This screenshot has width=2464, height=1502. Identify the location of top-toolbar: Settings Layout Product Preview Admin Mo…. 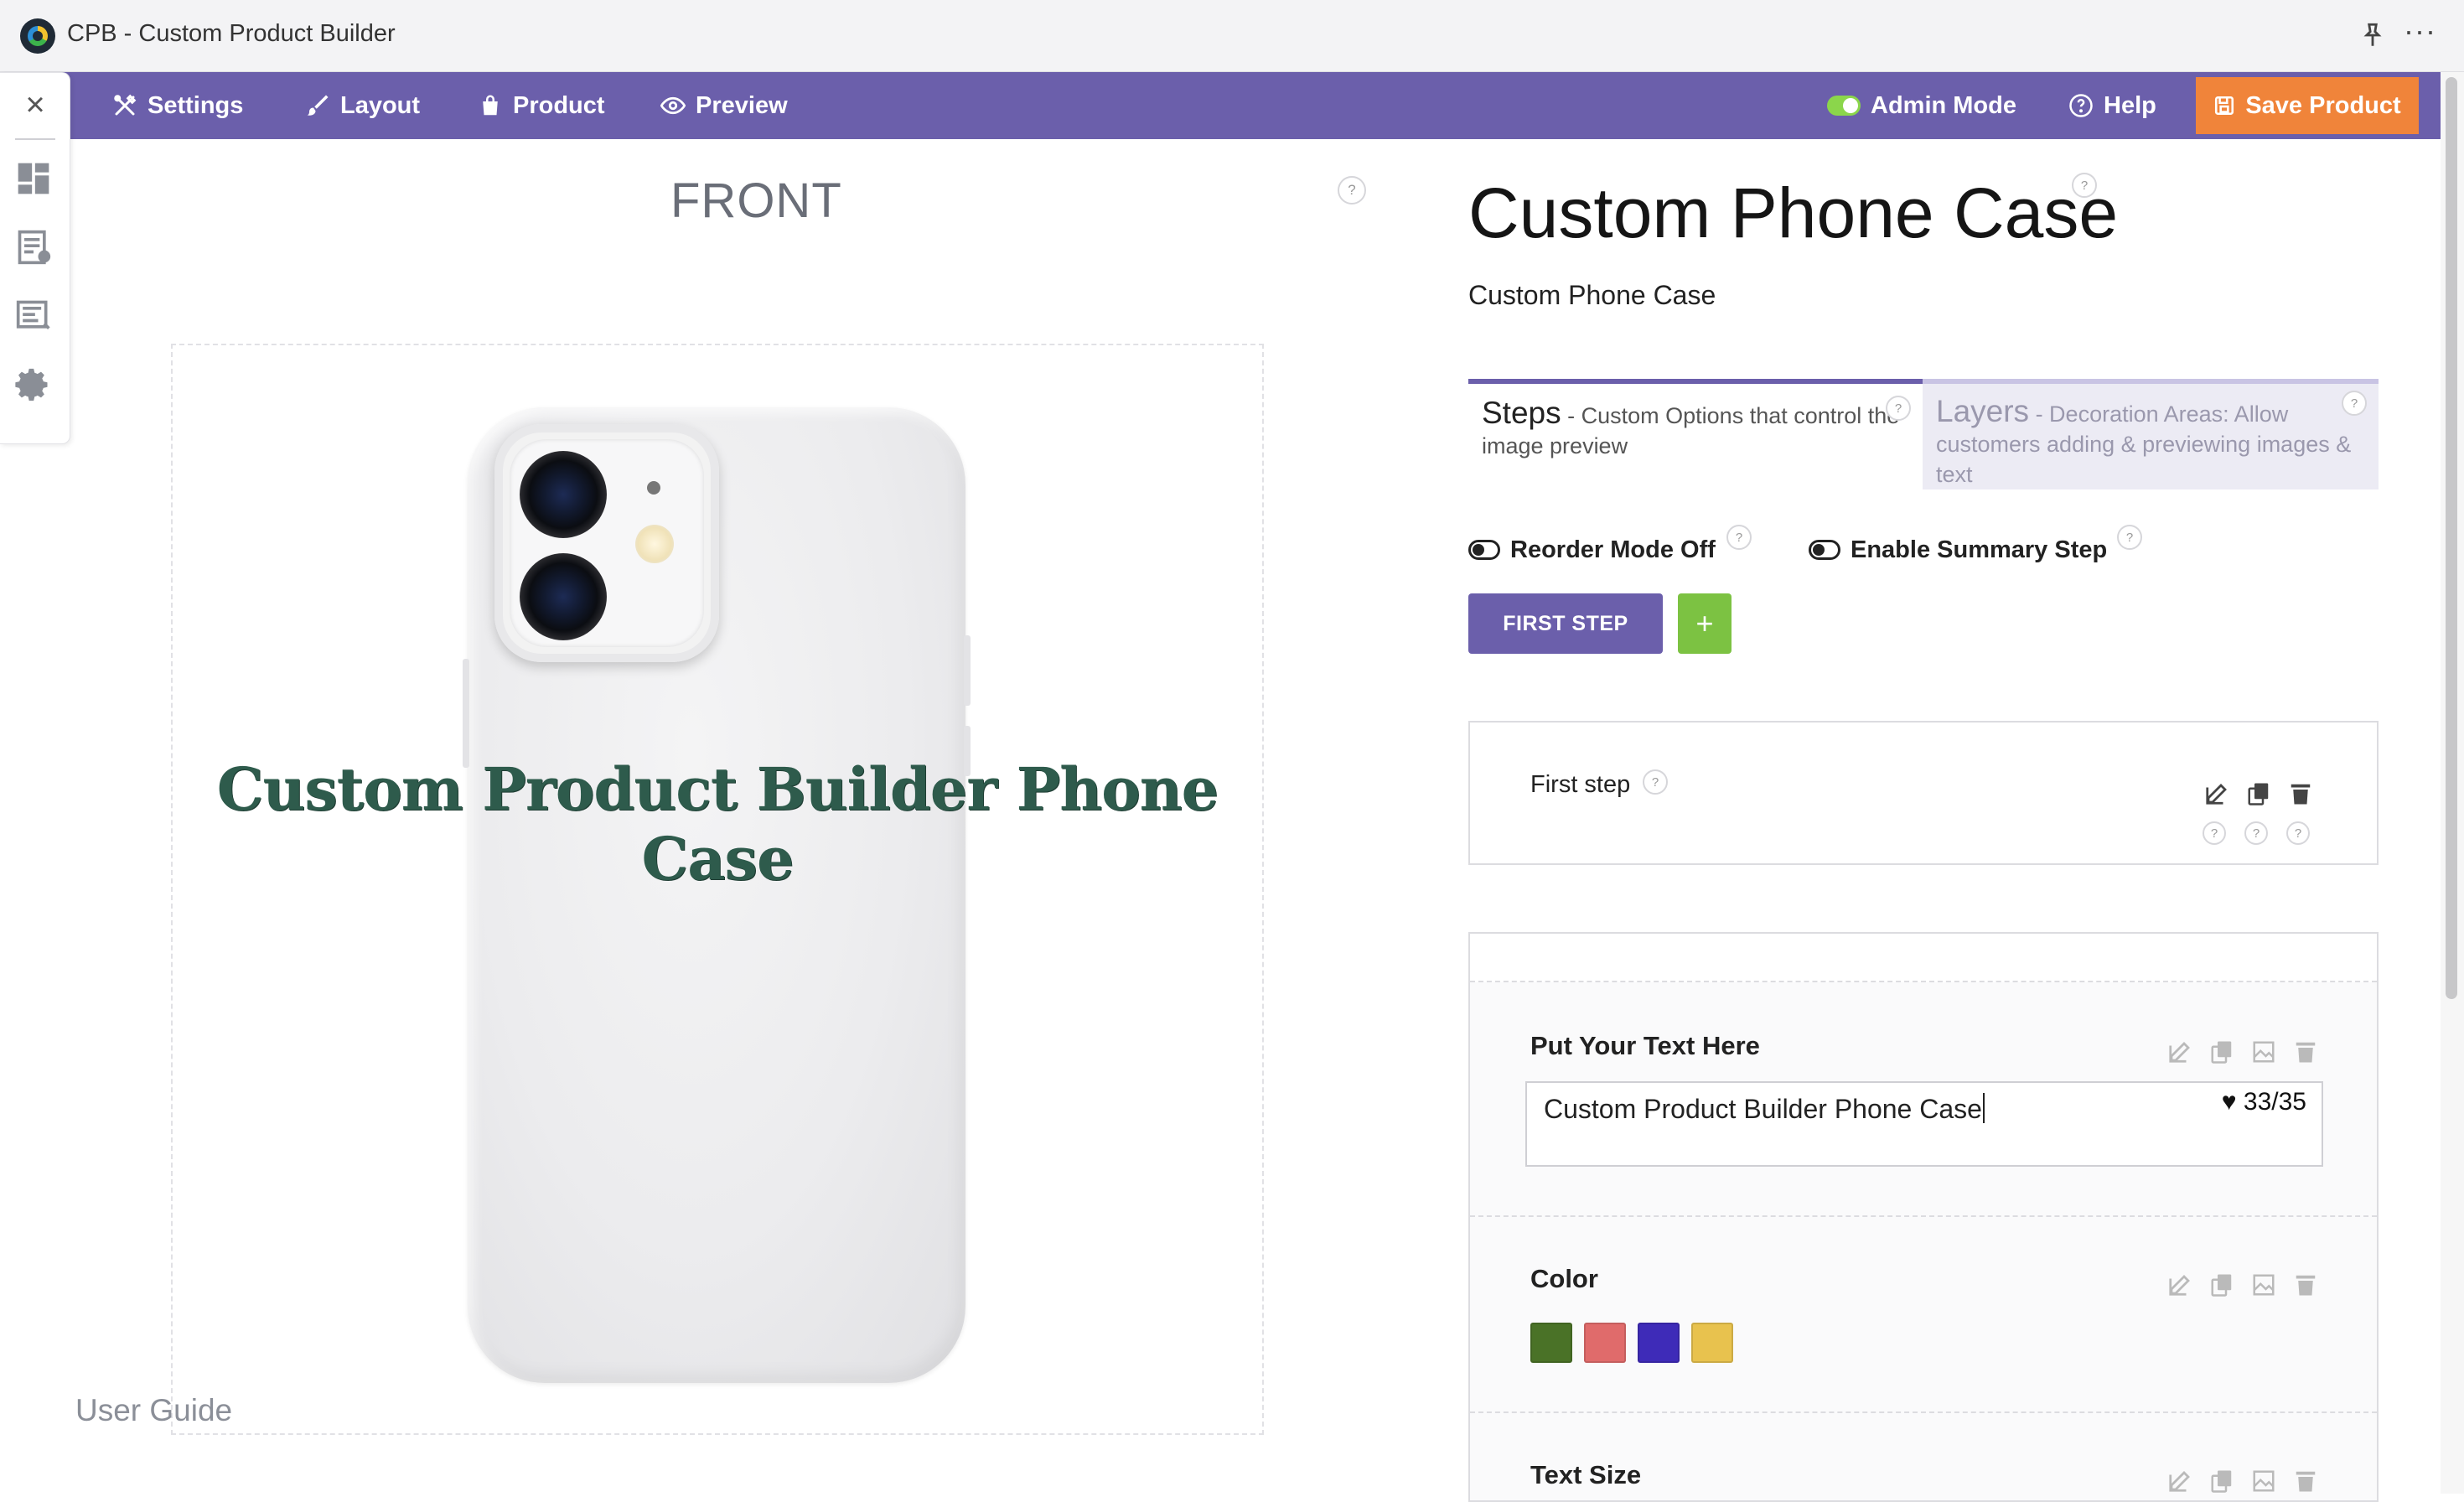
(1220, 106).